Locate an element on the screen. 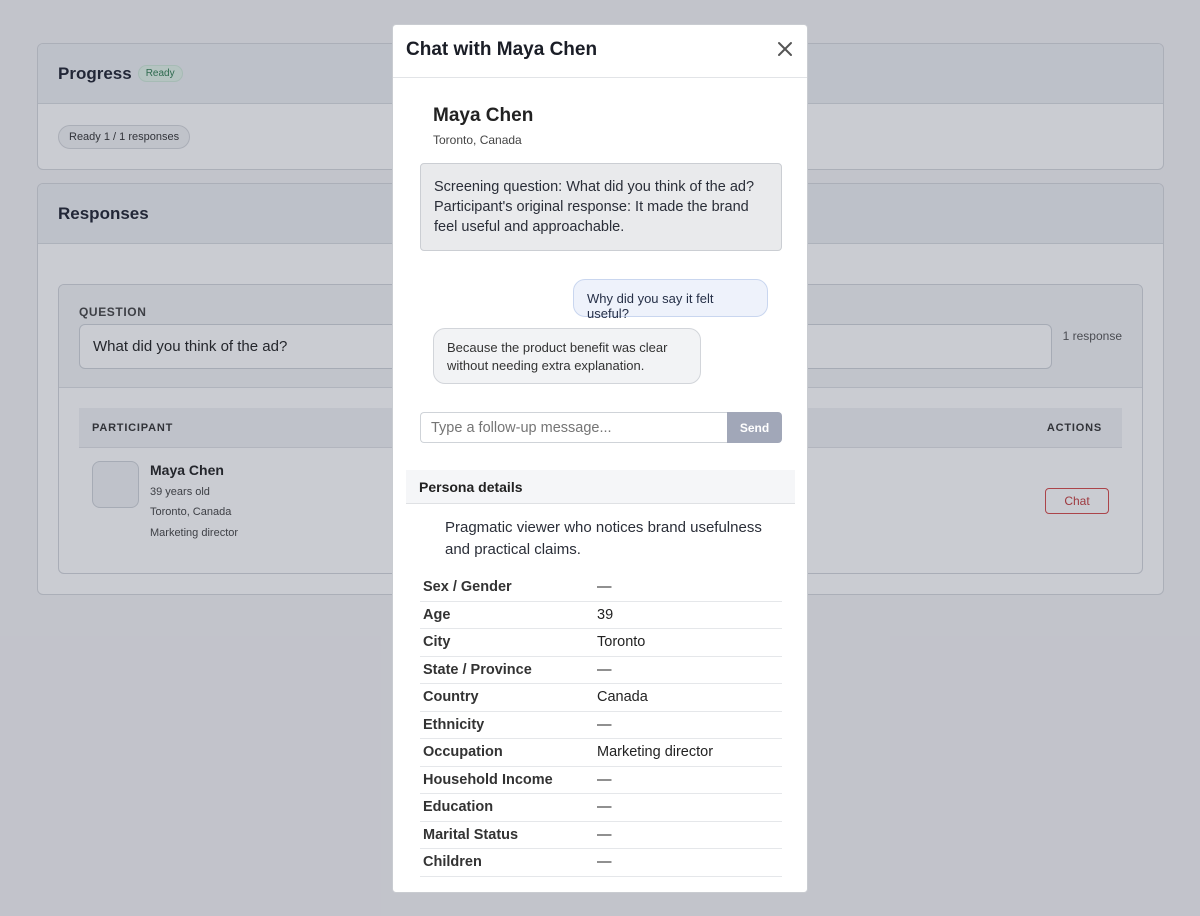  user-message: Why did you say it felt useful? is located at coordinates (670, 300).